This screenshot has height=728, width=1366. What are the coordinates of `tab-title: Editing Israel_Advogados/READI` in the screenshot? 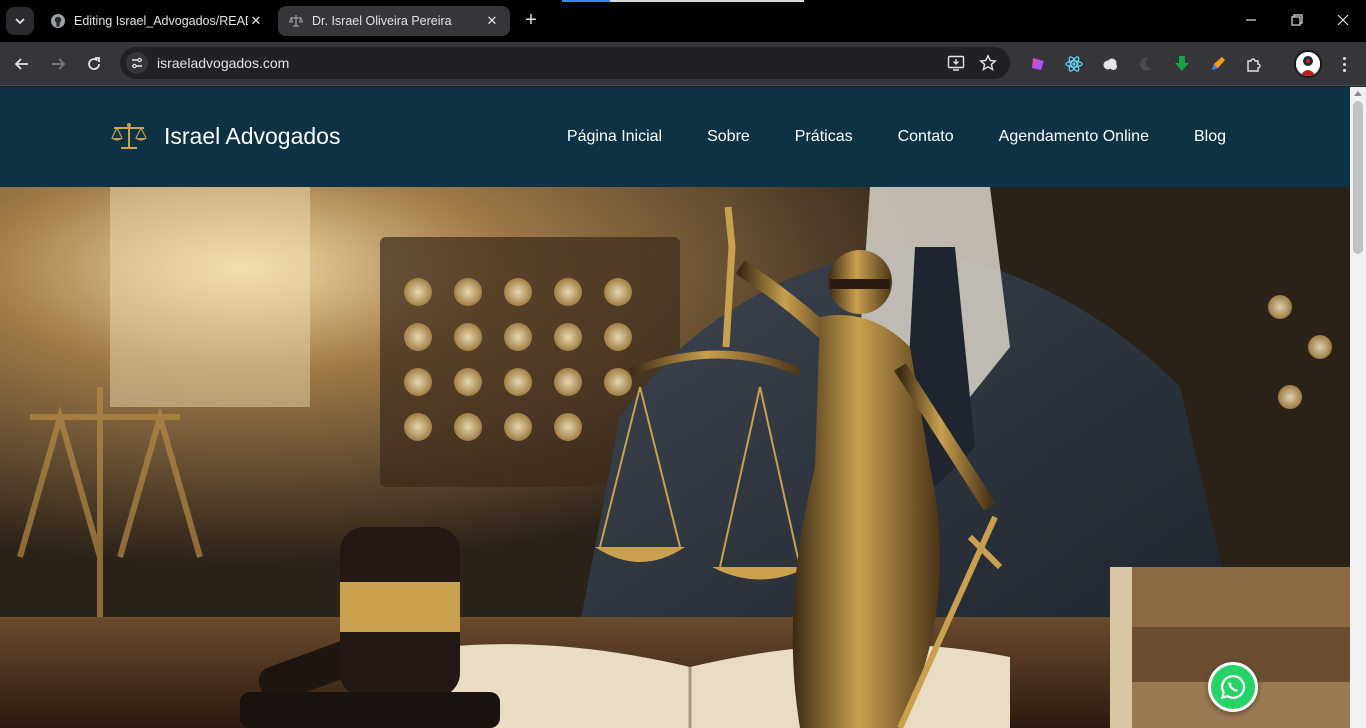 It's located at (161, 21).